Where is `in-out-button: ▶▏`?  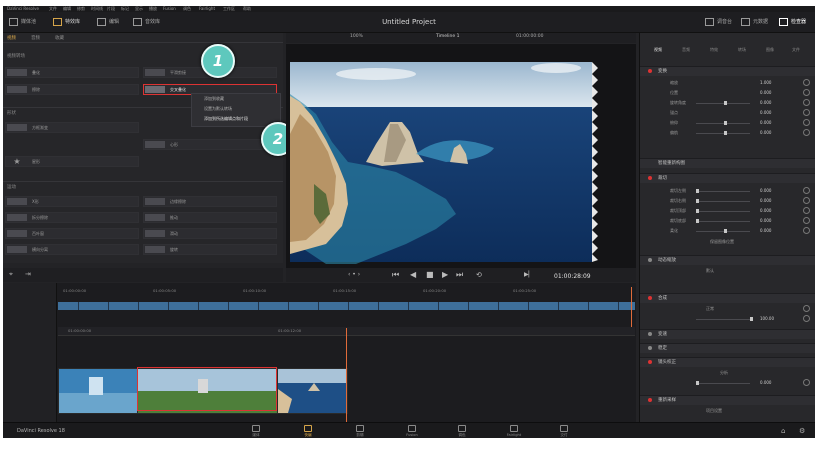 in-out-button: ▶▏ is located at coordinates (528, 275).